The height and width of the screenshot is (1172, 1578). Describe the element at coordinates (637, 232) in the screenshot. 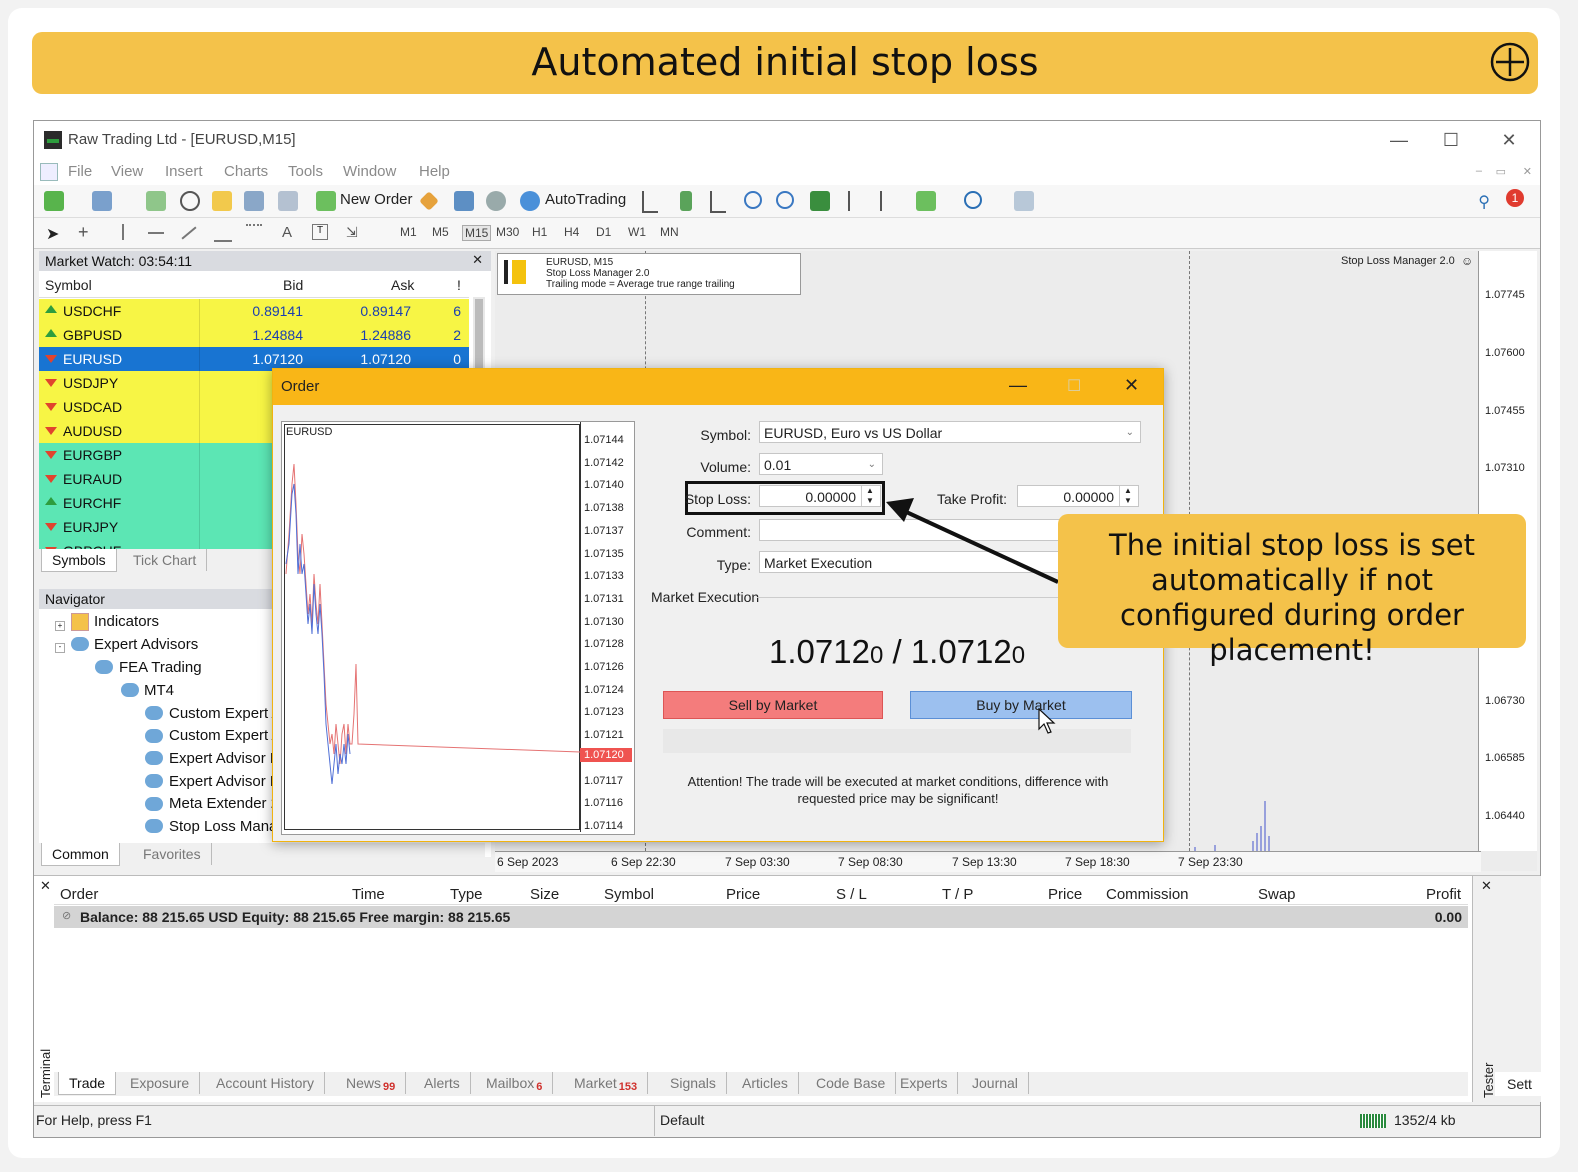

I see `tf-w1: W1` at that location.